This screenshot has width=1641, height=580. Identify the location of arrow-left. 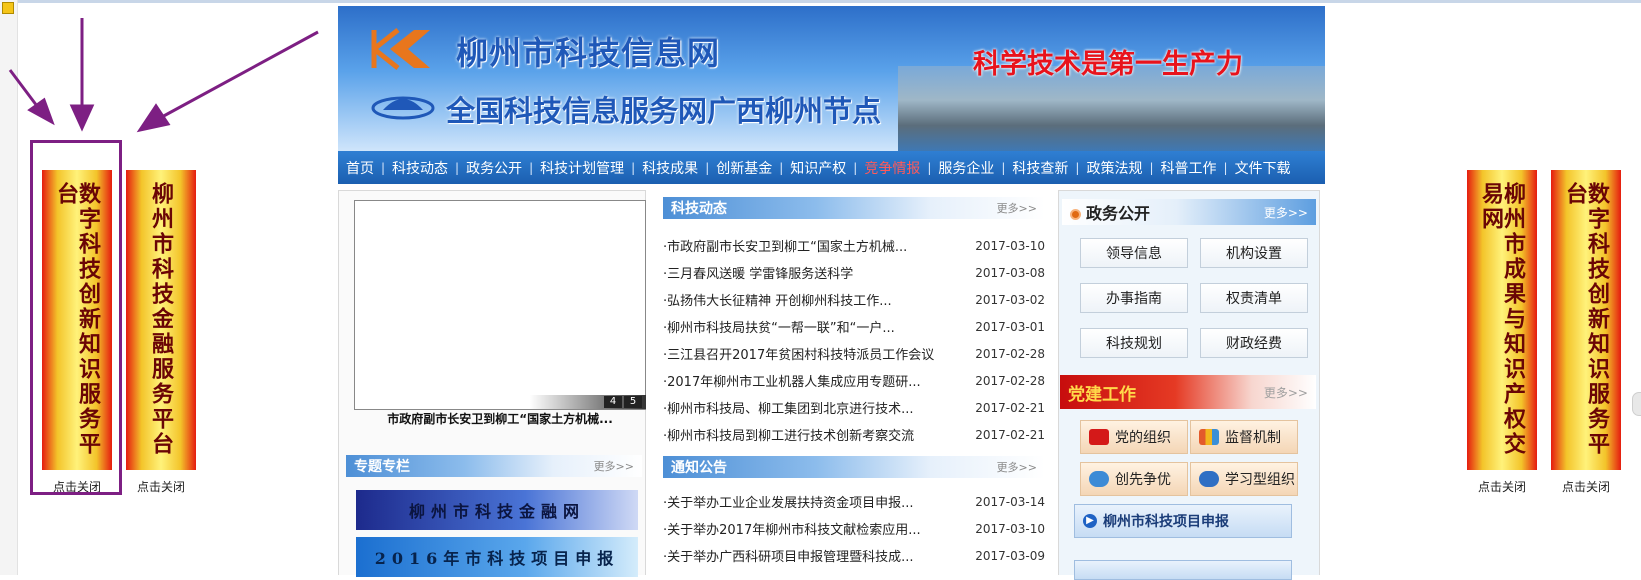
(25, 90).